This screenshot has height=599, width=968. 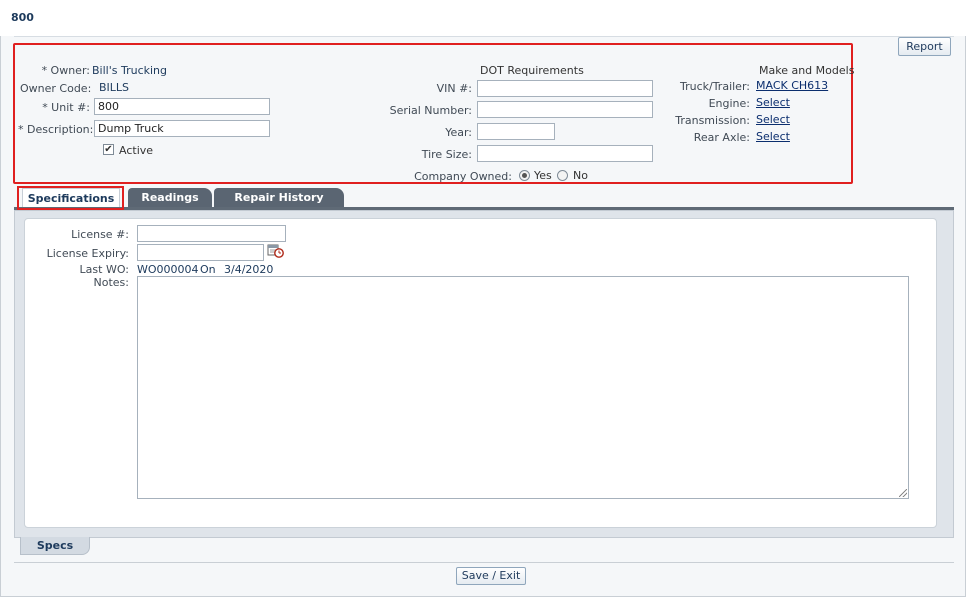 I want to click on unit-input, so click(x=182, y=106).